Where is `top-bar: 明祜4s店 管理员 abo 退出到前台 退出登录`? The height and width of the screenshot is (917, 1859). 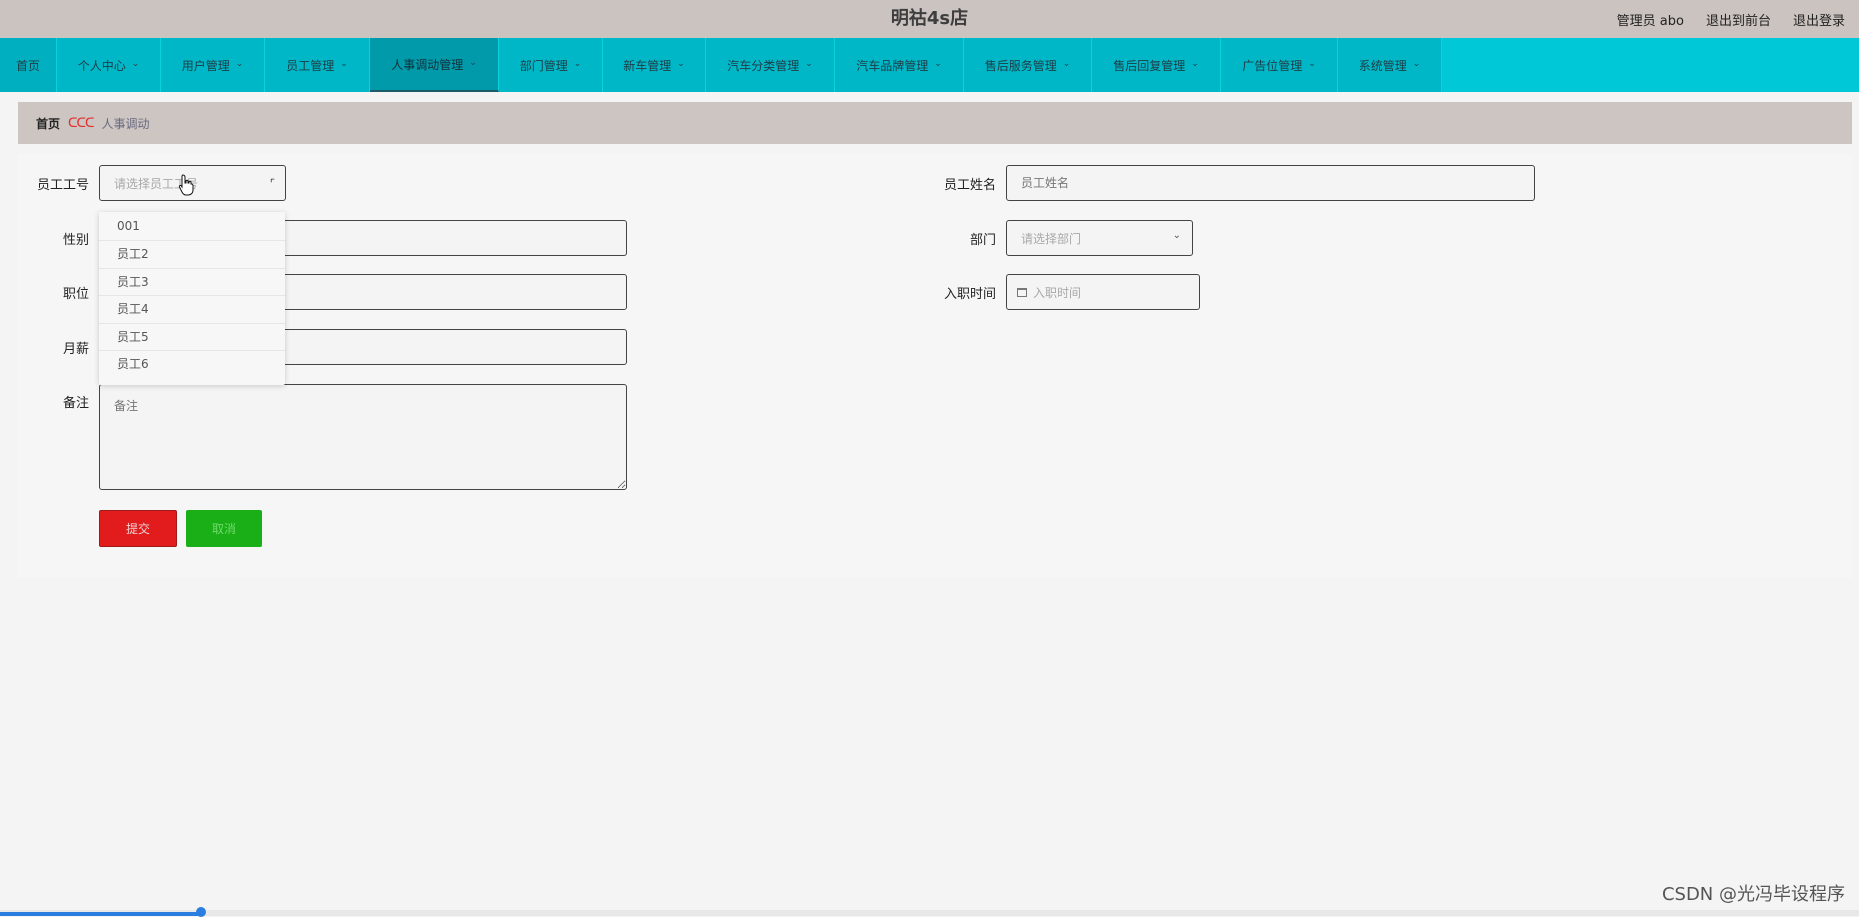
top-bar: 明祜4s店 管理员 abo 退出到前台 退出登录 is located at coordinates (929, 19).